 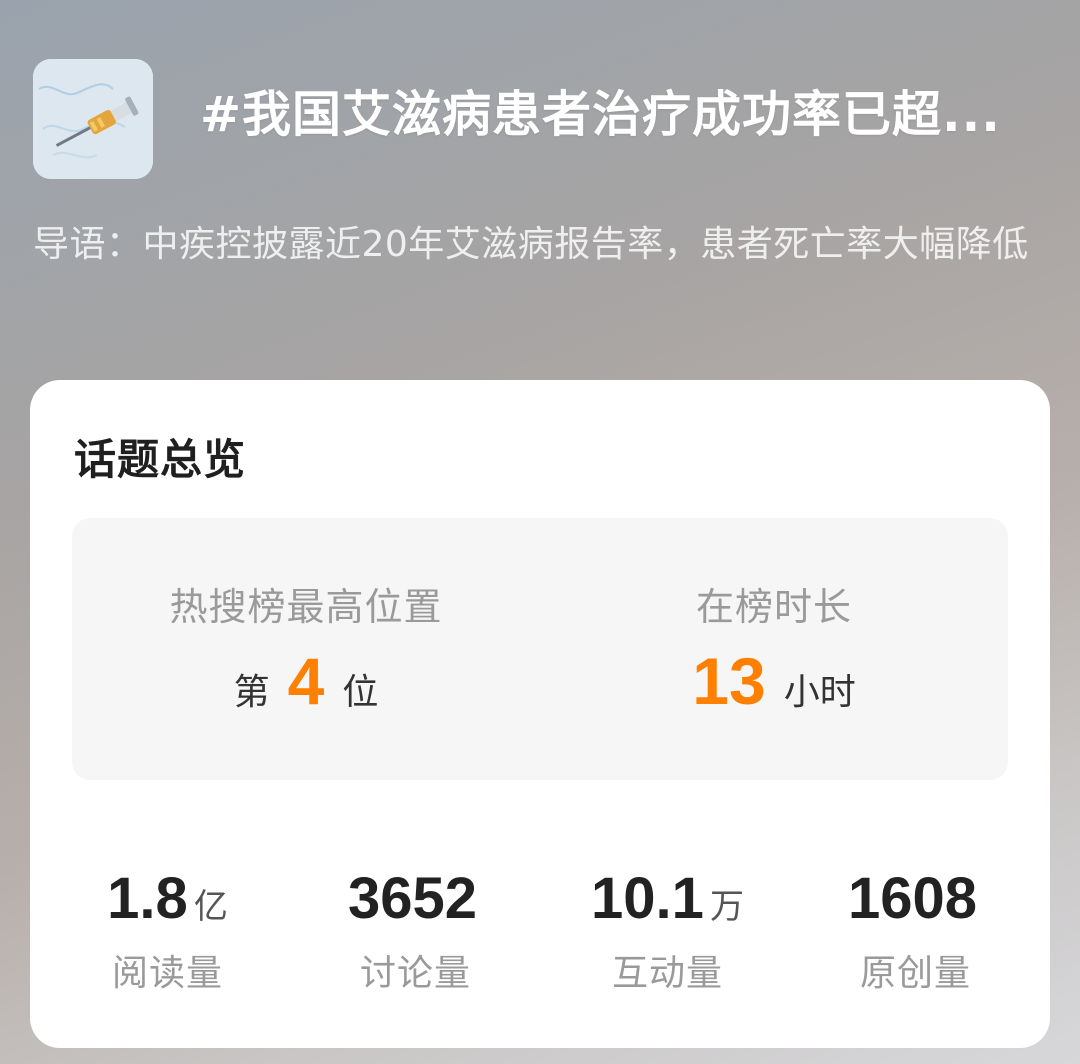 I want to click on syringe-icon, so click(x=93, y=119).